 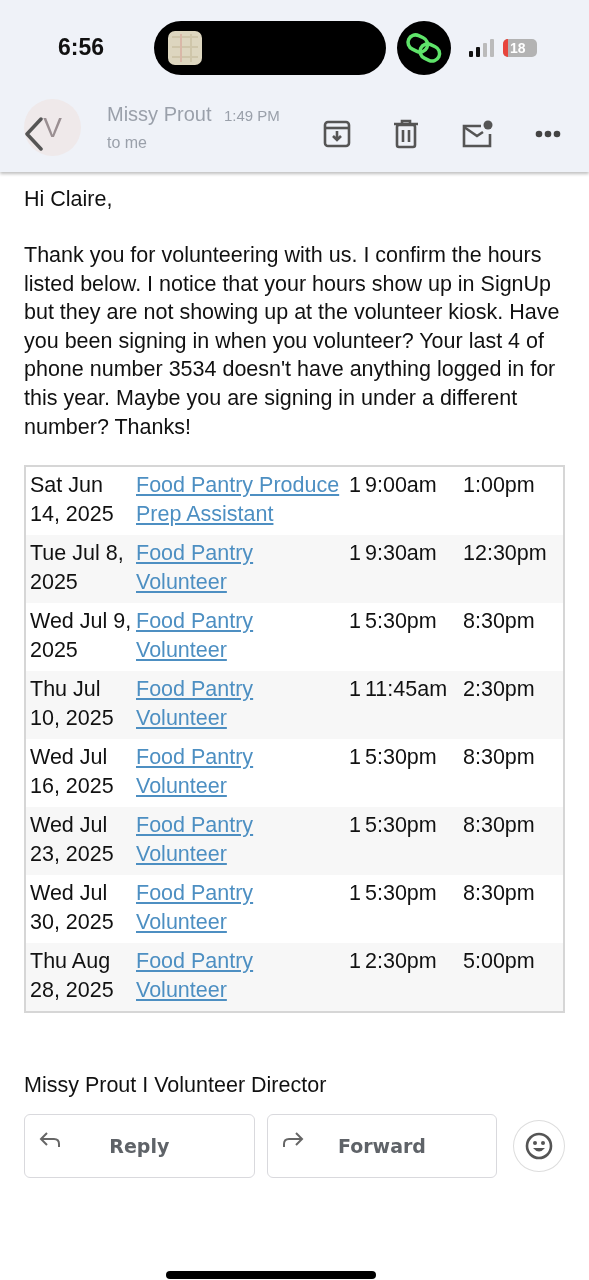 I want to click on status-time: 6:56, so click(x=82, y=47).